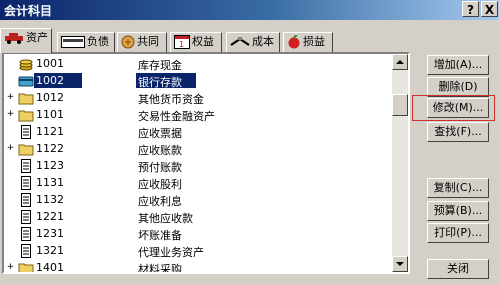 The height and width of the screenshot is (285, 499). What do you see at coordinates (198, 149) in the screenshot?
I see `account-row: +1122 应收账款` at bounding box center [198, 149].